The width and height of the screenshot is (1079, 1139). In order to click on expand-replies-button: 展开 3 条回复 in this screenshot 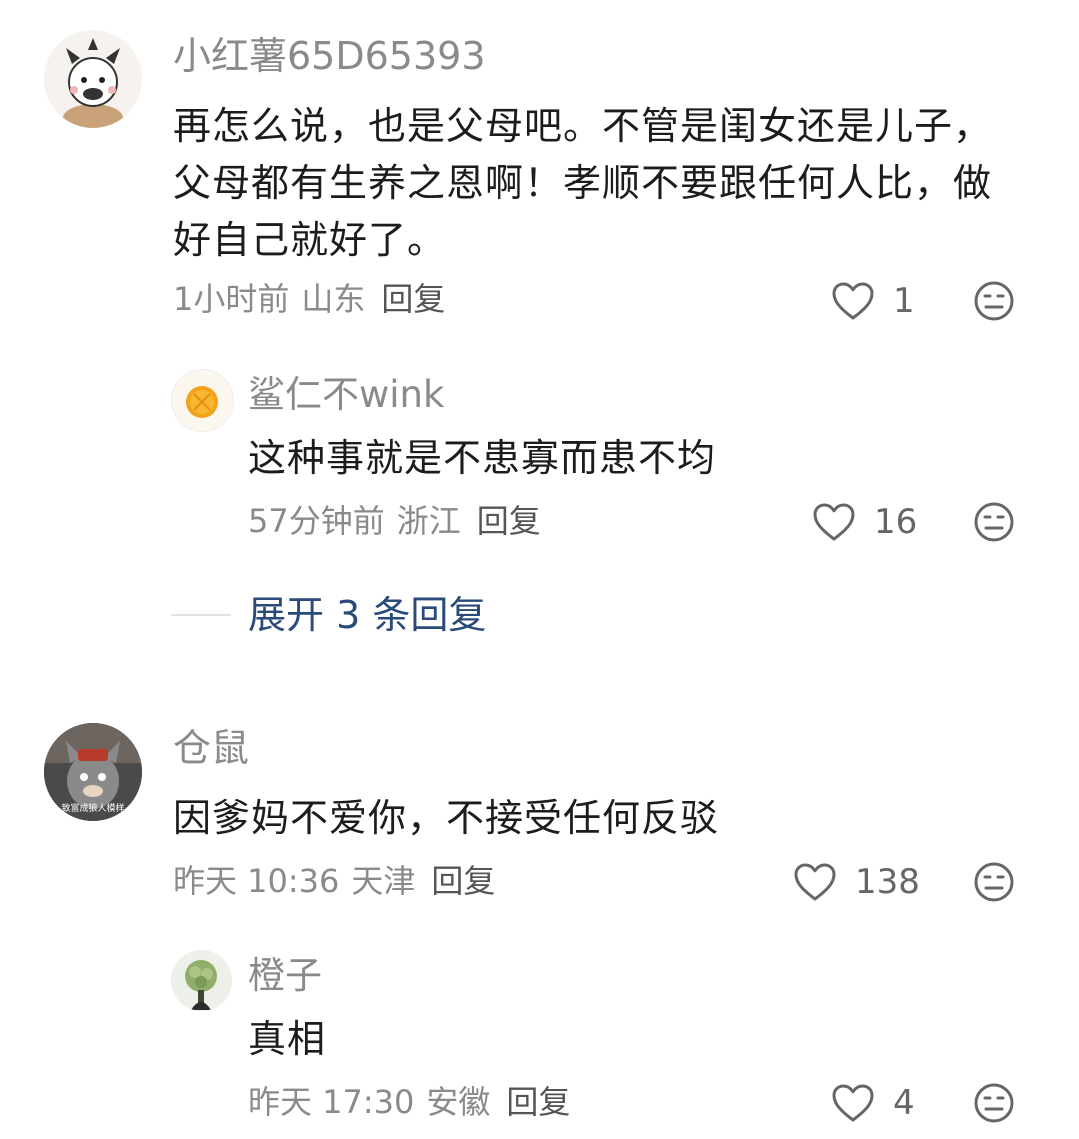, I will do `click(367, 615)`.